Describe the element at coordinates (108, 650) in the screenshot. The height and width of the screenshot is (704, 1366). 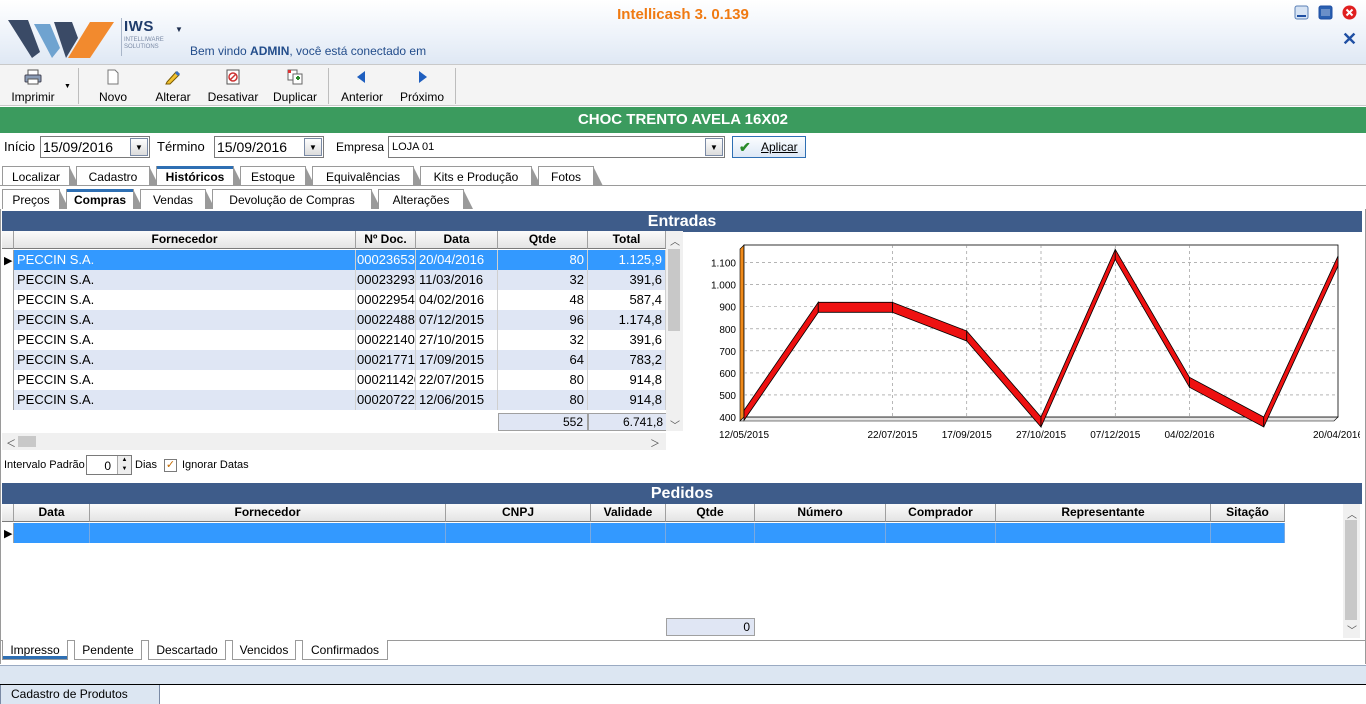
I see `tab-pendente: Pendente` at that location.